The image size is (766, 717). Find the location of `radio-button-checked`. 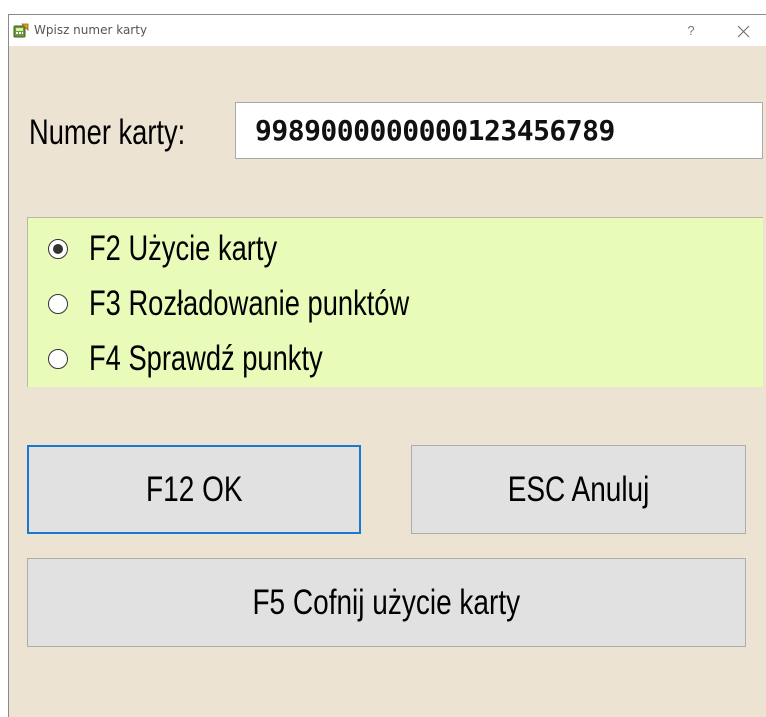

radio-button-checked is located at coordinates (58, 249).